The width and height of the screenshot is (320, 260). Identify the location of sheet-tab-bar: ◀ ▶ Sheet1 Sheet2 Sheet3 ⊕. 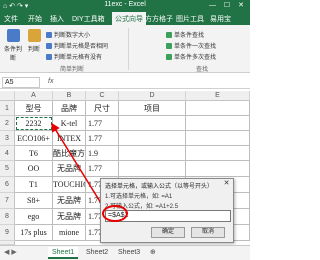
(125, 252).